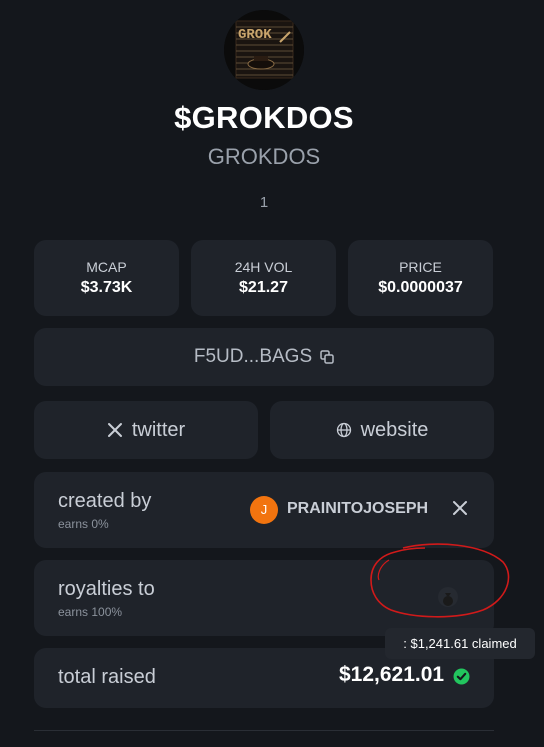  I want to click on token-name: GROKDOS, so click(264, 156).